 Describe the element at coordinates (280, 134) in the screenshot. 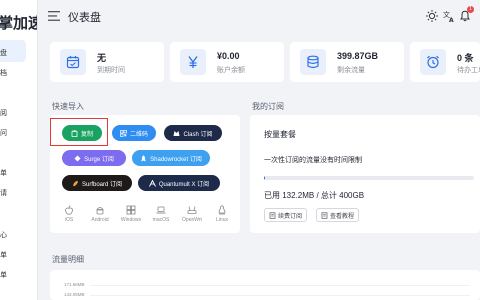

I see `plan-name: 按量套餐` at that location.